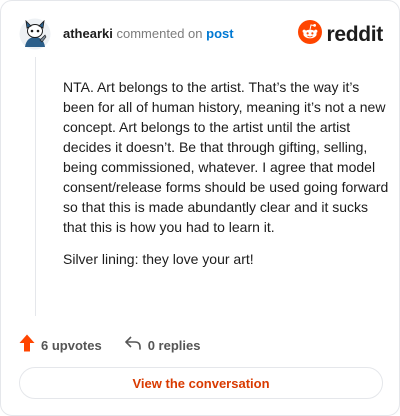 This screenshot has width=400, height=416. Describe the element at coordinates (310, 34) in the screenshot. I see `reddit-logo-icon` at that location.